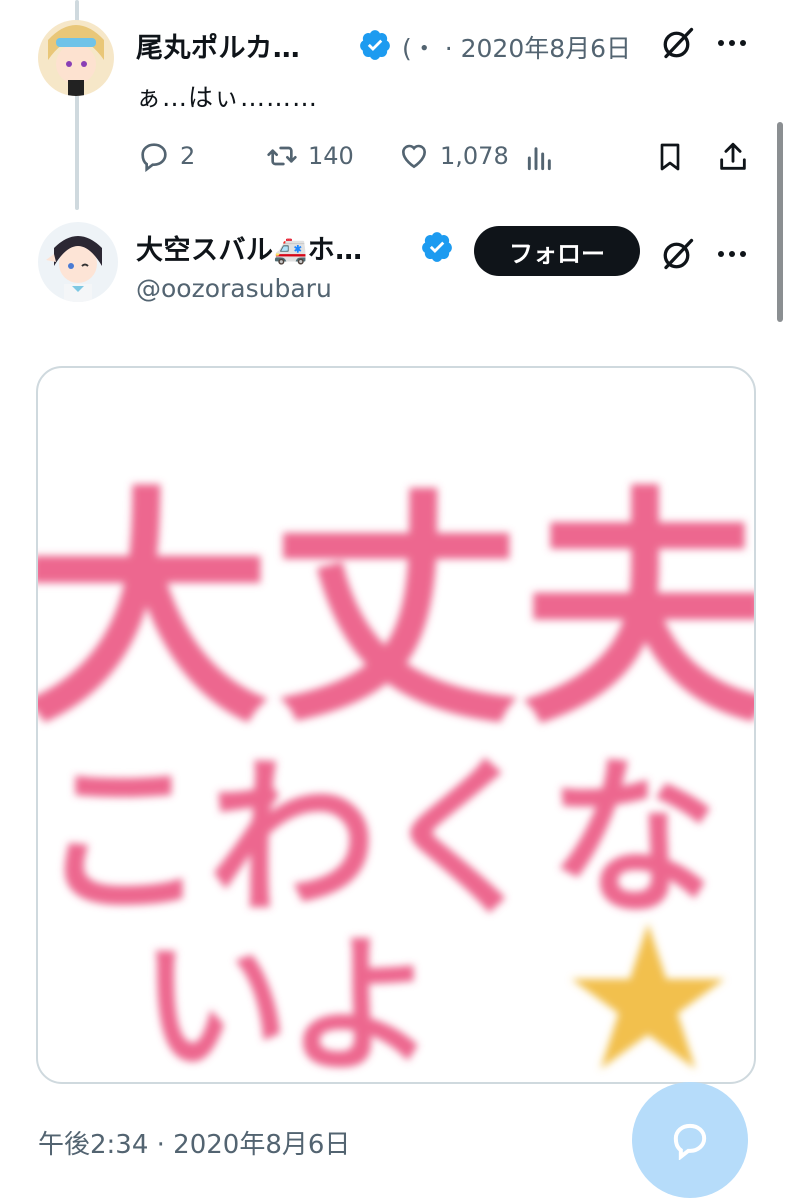 Image resolution: width=790 pixels, height=1199 pixels. I want to click on follow-button: フォロー, so click(557, 251).